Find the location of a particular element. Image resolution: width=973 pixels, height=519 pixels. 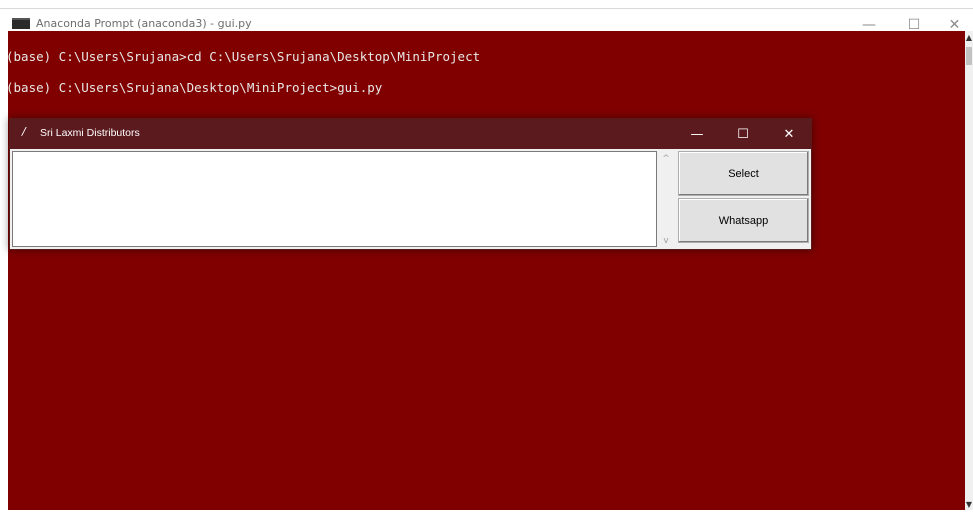

items-listbox is located at coordinates (334, 199).